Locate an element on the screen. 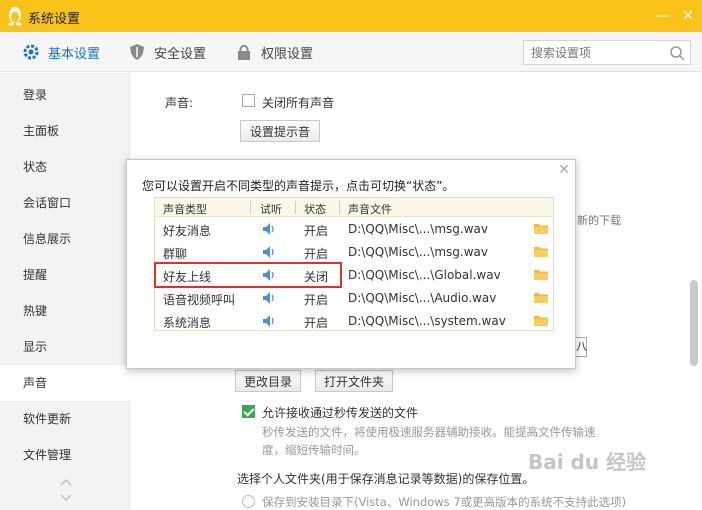 Image resolution: width=702 pixels, height=510 pixels. table-row: 好友消息 开启 D:\QQ\Misc\...\msg.wav is located at coordinates (354, 228).